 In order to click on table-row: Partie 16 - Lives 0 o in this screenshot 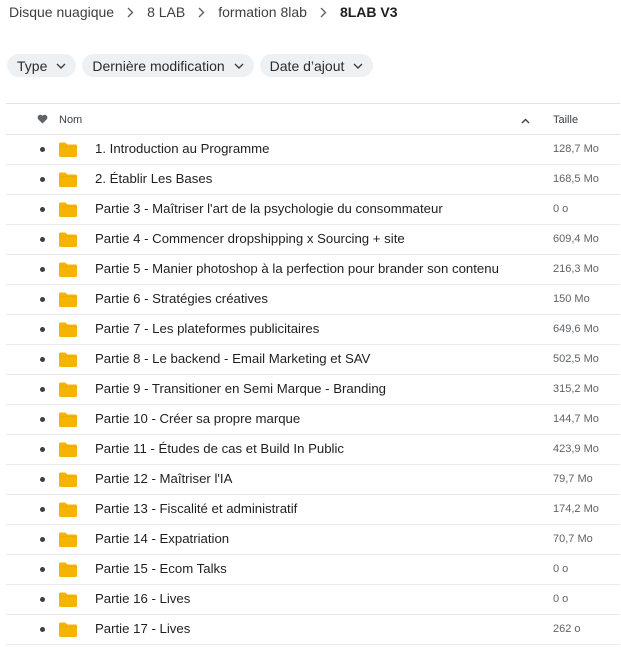, I will do `click(313, 600)`.